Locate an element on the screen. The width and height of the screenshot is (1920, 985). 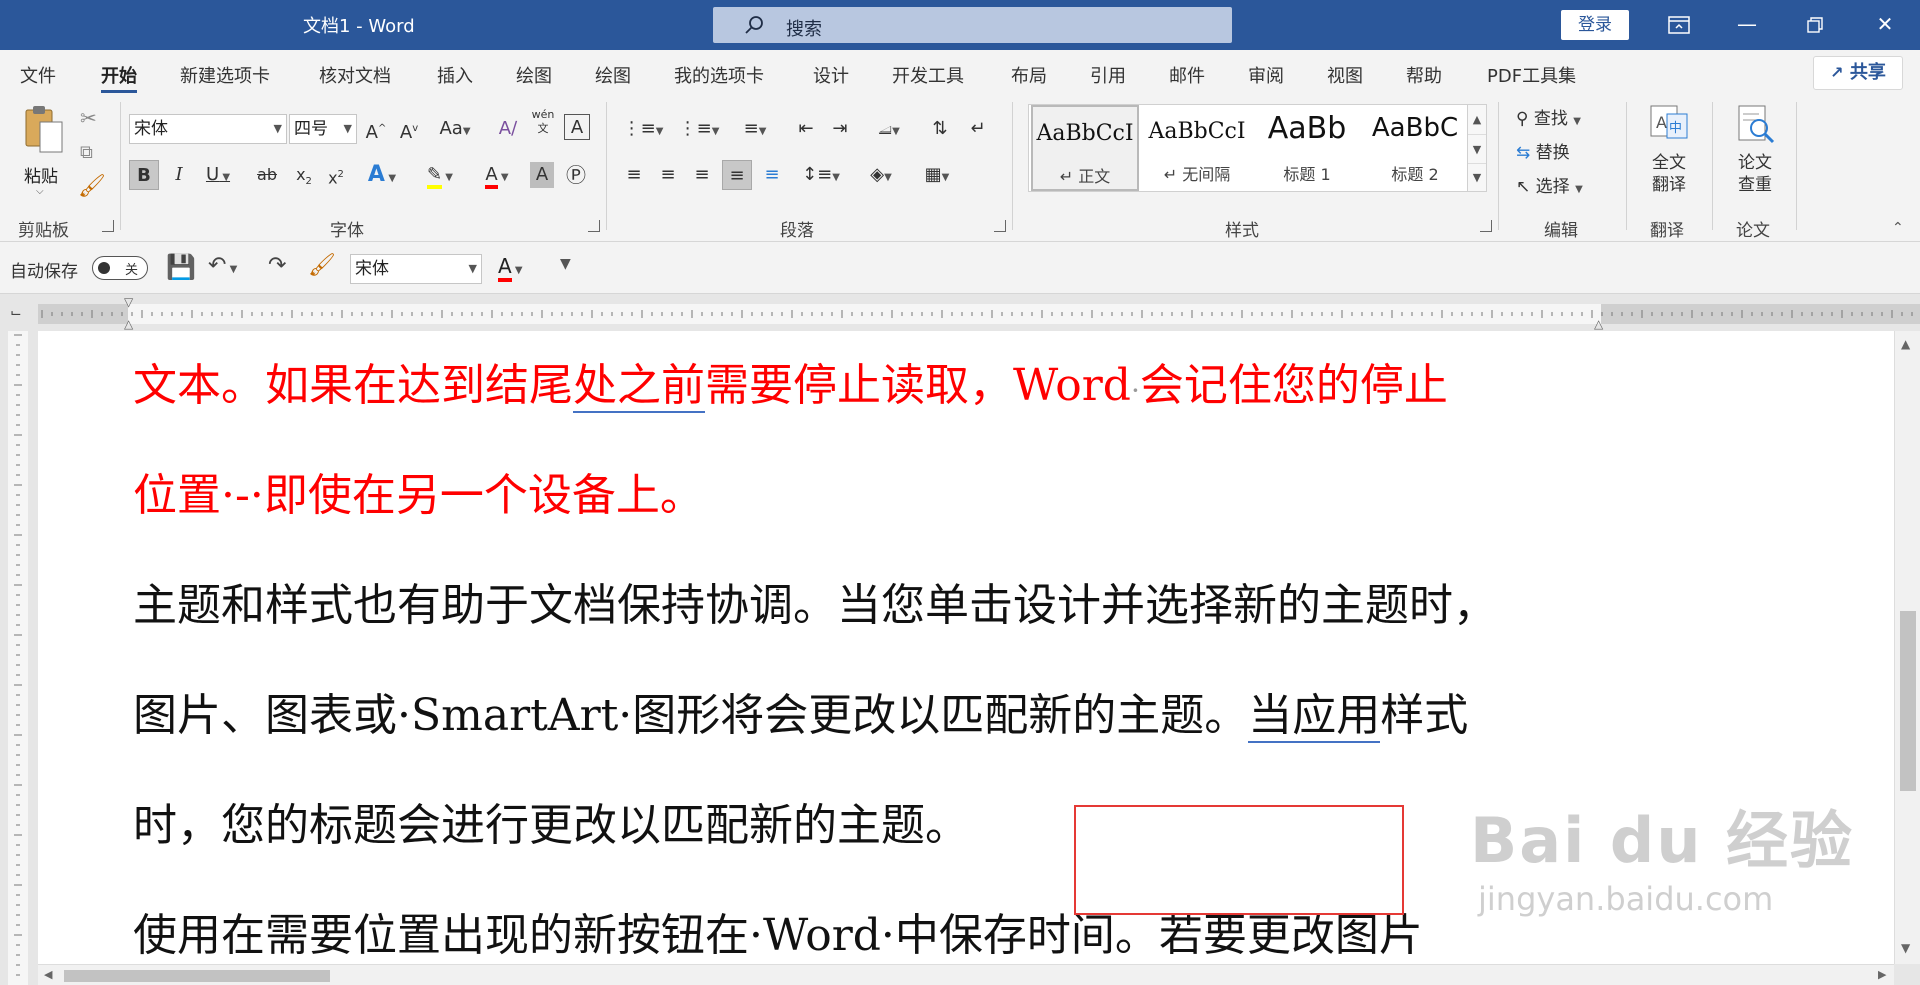
cut-icon: ✂ is located at coordinates (88, 118).